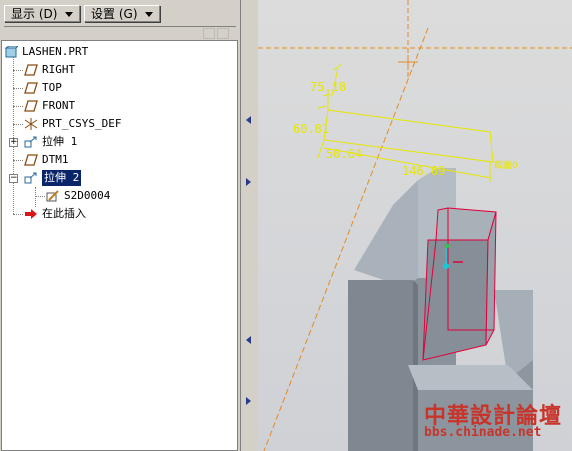 This screenshot has width=572, height=451. What do you see at coordinates (128, 14) in the screenshot?
I see `settings-shortcut: (G)` at bounding box center [128, 14].